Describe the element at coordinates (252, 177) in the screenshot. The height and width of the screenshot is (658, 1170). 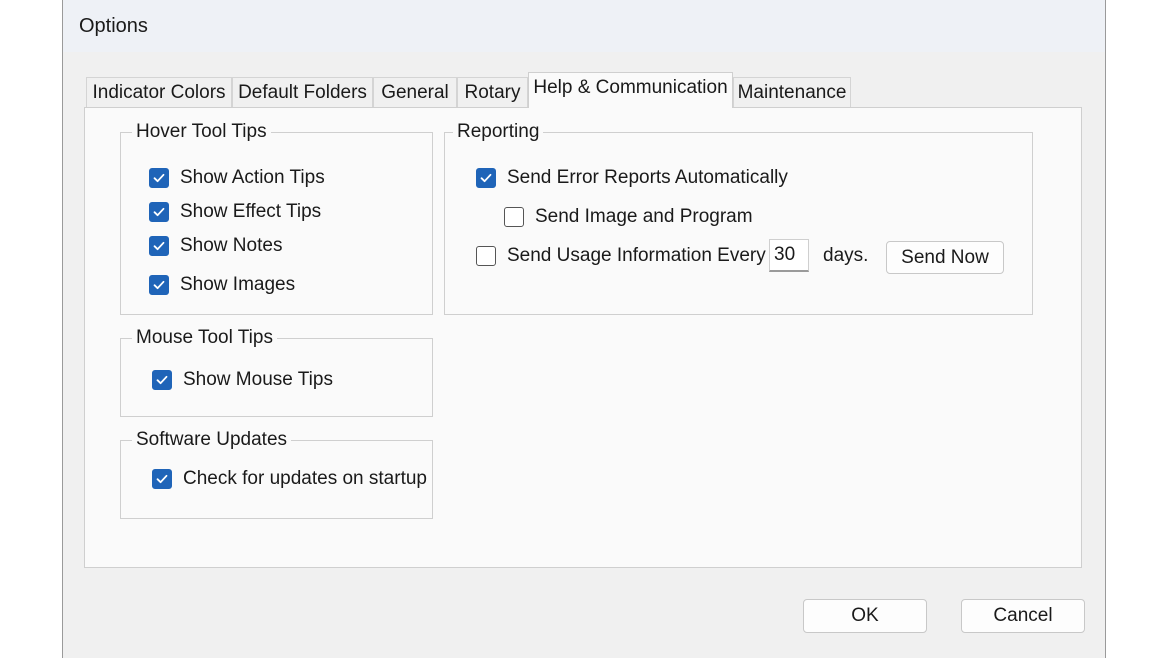
I see `checkbox-label: Show Action Tips` at that location.